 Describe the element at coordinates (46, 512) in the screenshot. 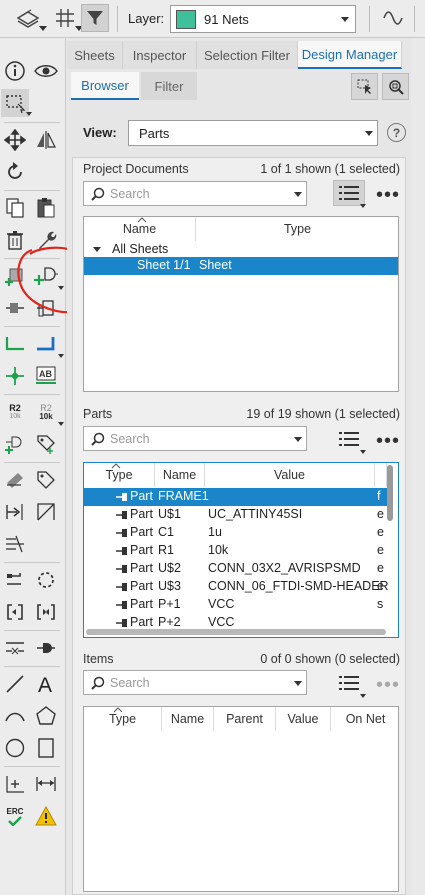

I see `slice-icon` at that location.